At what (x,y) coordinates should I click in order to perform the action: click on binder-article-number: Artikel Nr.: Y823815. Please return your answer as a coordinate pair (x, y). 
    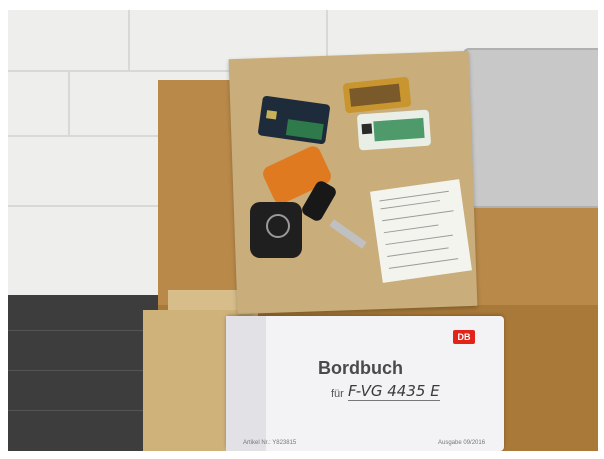
    Looking at the image, I should click on (270, 443).